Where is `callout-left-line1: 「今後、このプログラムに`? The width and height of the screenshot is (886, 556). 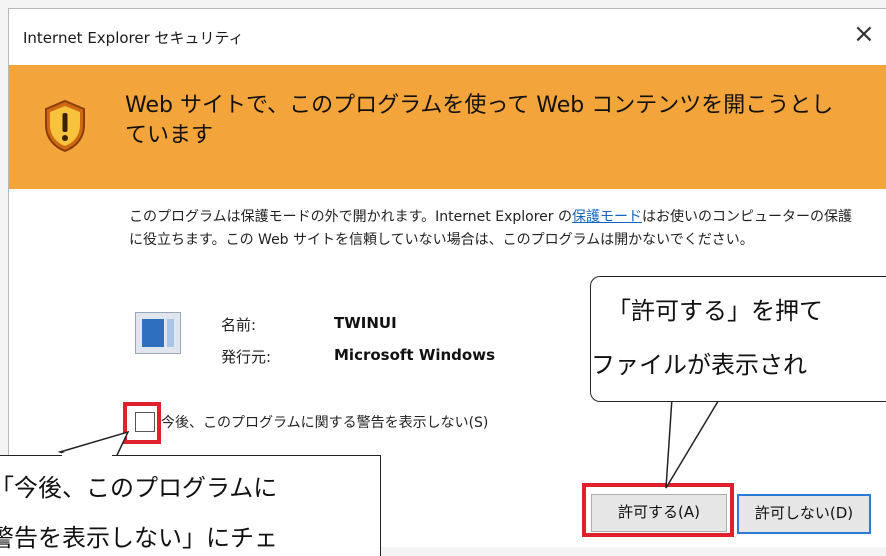 callout-left-line1: 「今後、このプログラムに is located at coordinates (139, 488).